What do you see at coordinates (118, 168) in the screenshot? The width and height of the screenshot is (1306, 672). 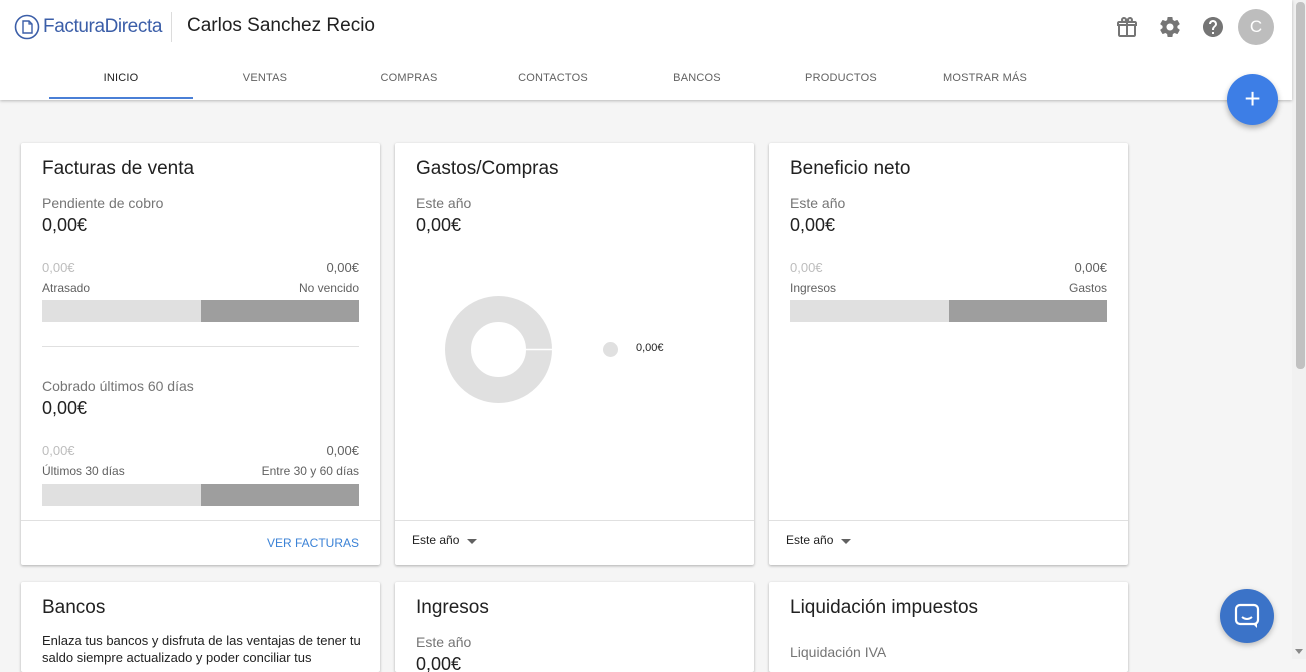 I see `card-title: Facturas de venta` at bounding box center [118, 168].